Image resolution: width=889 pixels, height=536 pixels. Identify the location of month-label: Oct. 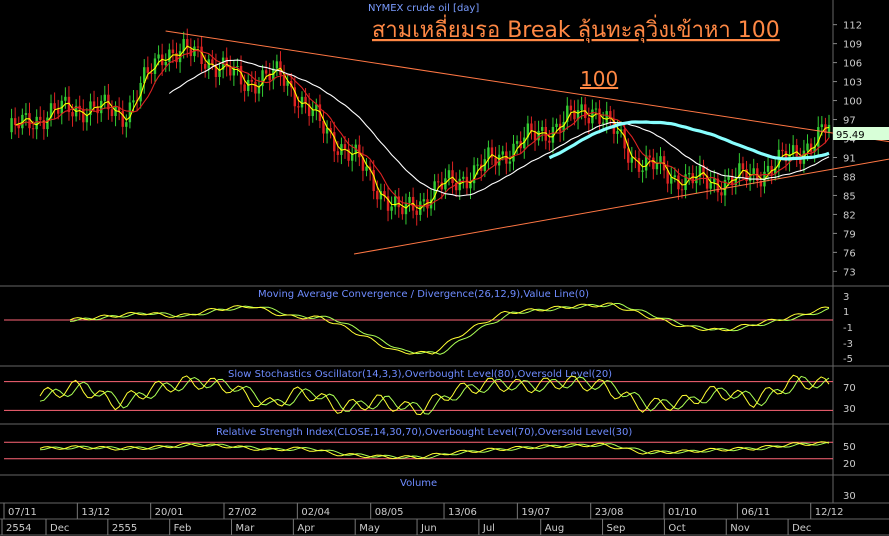
(676, 528).